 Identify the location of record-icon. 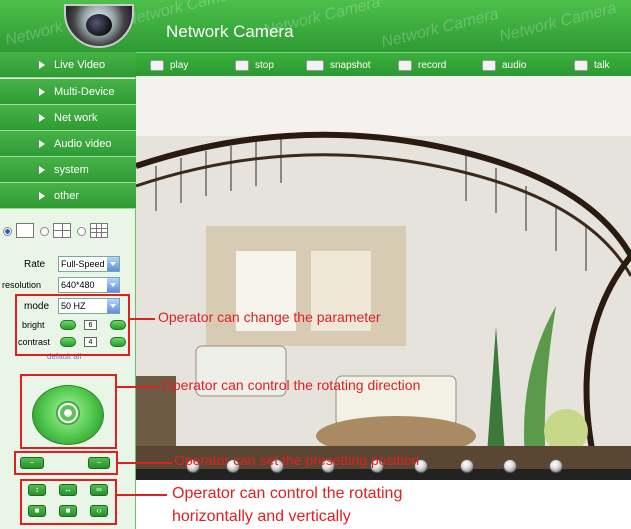
(405, 65).